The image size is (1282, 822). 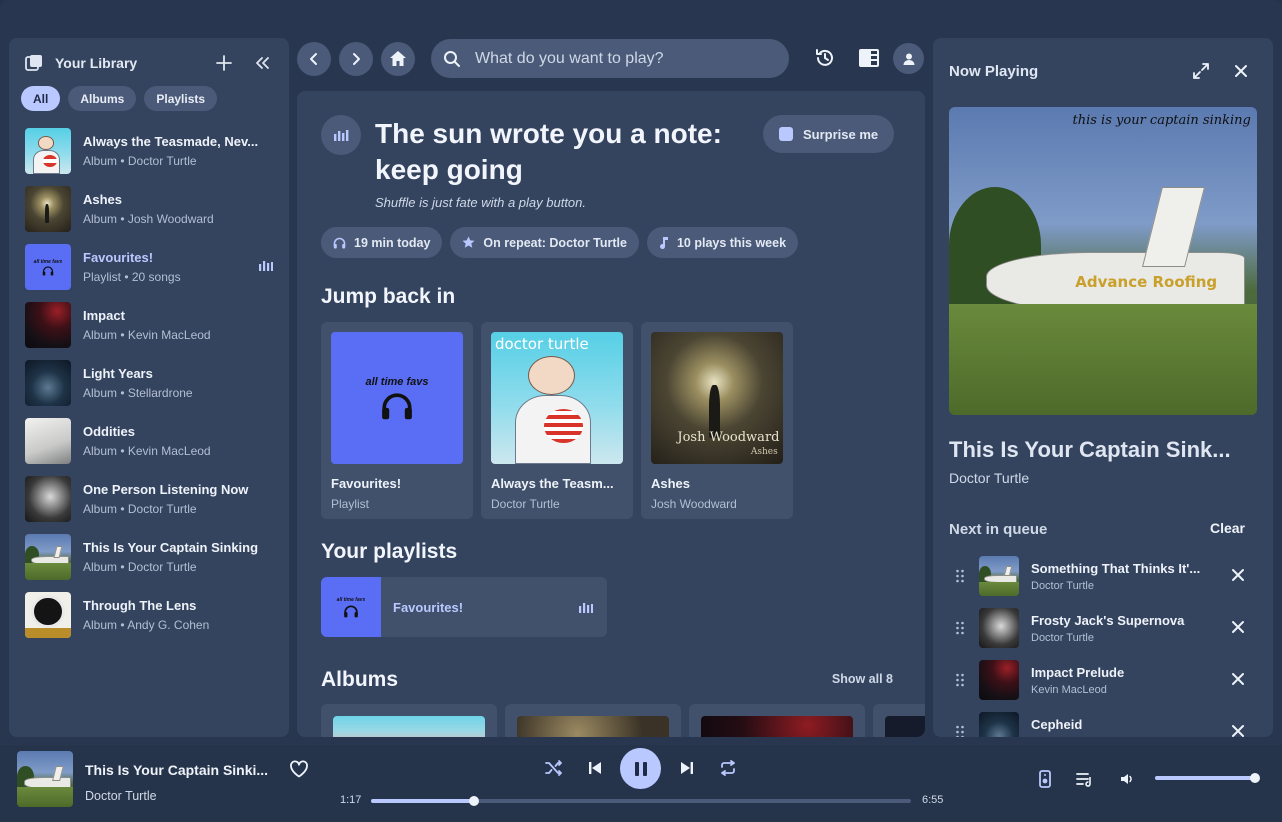 I want to click on show-all-albums-link: Show all 8, so click(x=862, y=679).